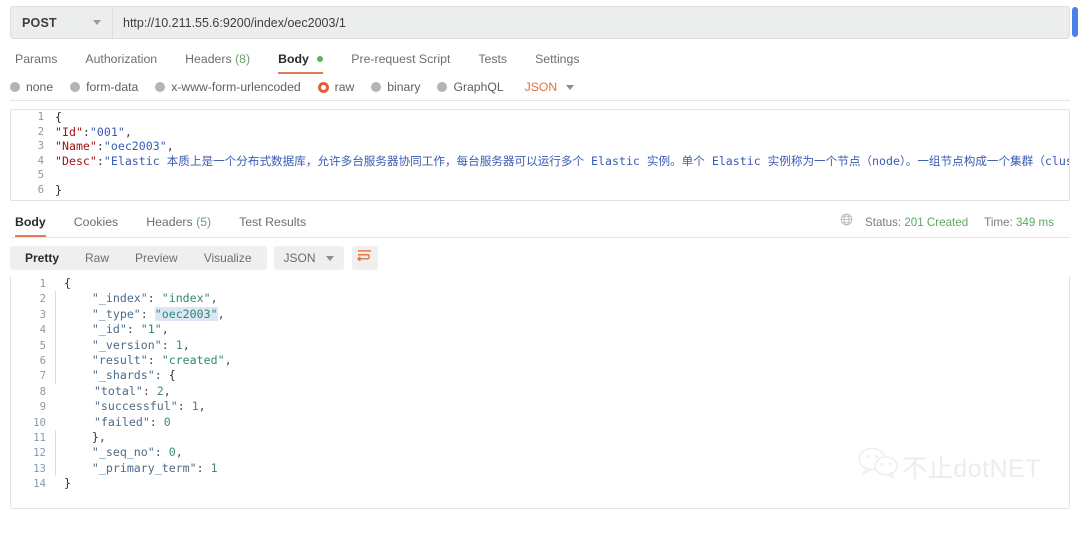 The image size is (1080, 540). What do you see at coordinates (35, 226) in the screenshot?
I see `response-tab-body: Body` at bounding box center [35, 226].